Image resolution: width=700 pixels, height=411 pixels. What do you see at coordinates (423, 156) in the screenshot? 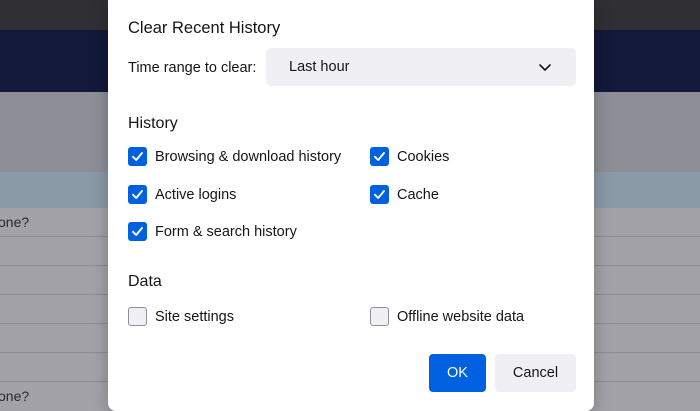
I see `checkbox-label: Cookies` at bounding box center [423, 156].